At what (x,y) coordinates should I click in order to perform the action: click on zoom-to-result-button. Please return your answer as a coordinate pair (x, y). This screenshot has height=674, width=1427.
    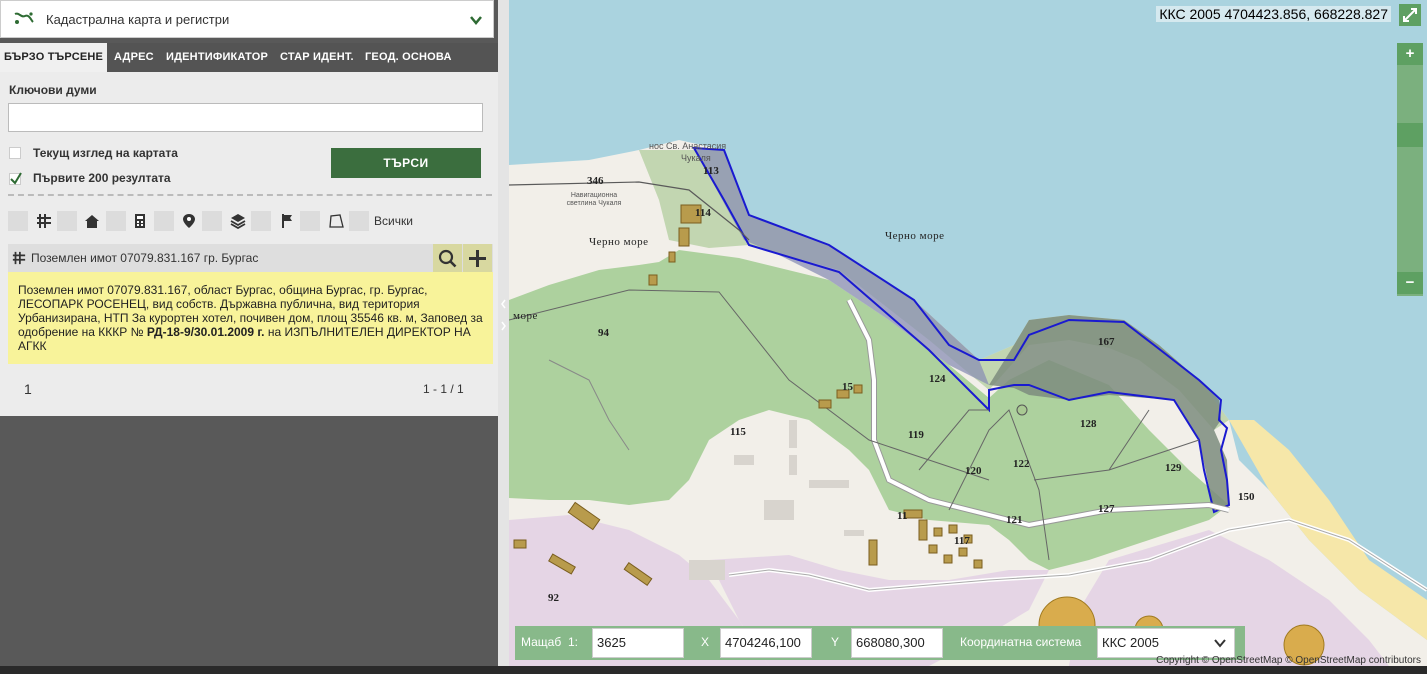
    Looking at the image, I should click on (447, 258).